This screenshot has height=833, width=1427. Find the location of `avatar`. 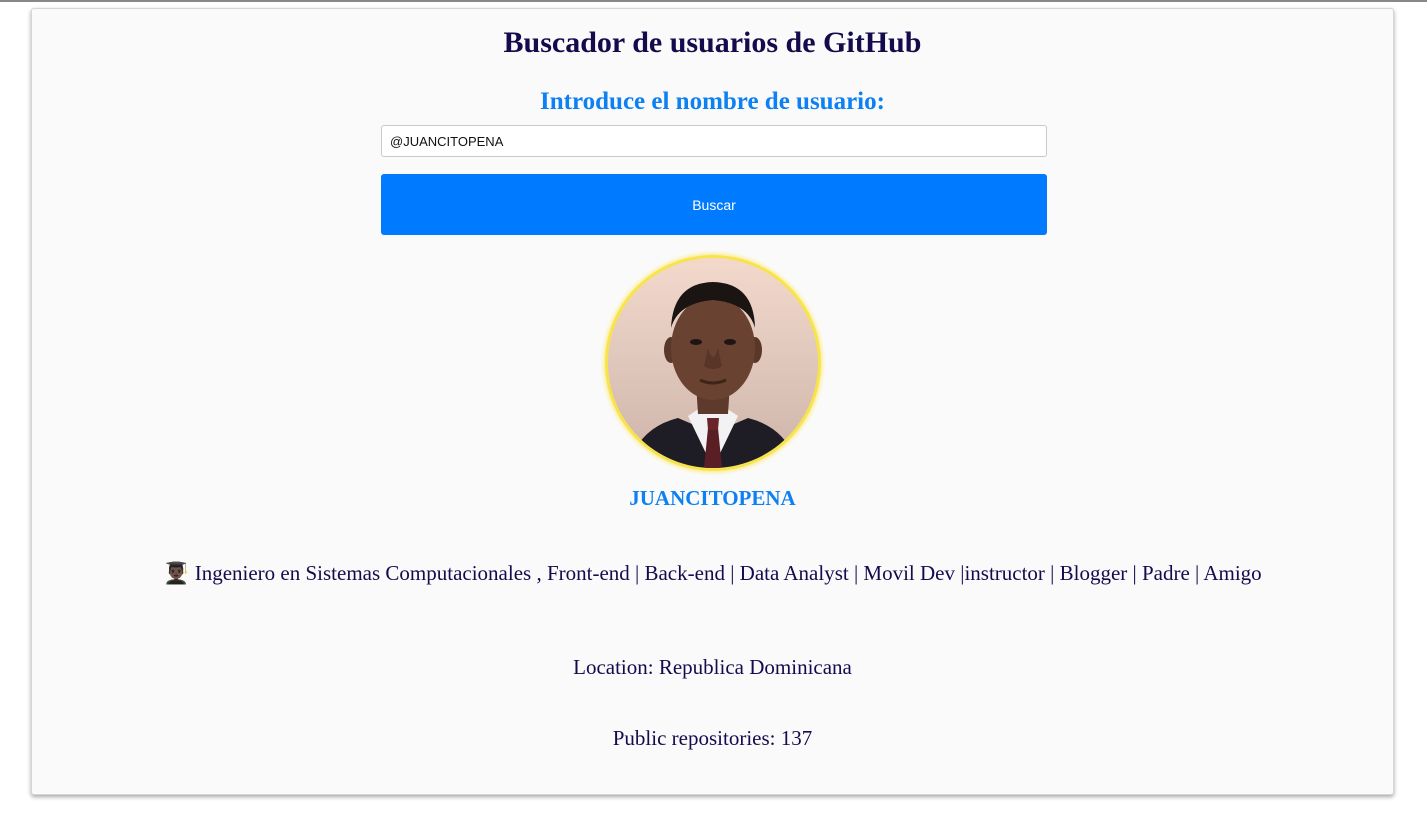

avatar is located at coordinates (713, 363).